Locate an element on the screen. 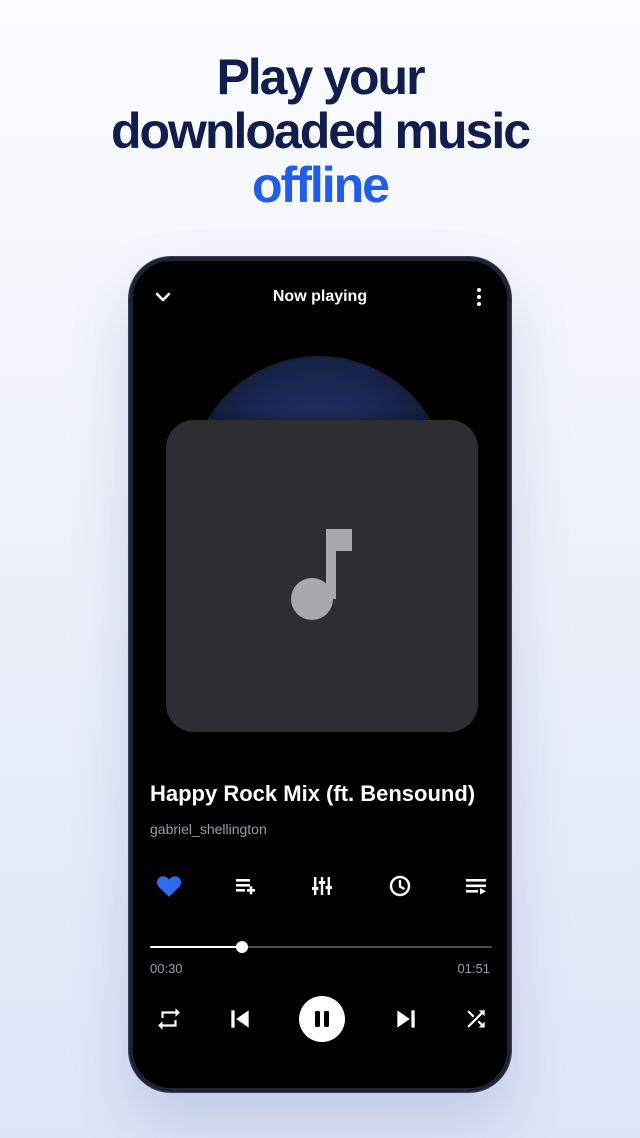 This screenshot has height=1138, width=640. equalizer-icon is located at coordinates (322, 886).